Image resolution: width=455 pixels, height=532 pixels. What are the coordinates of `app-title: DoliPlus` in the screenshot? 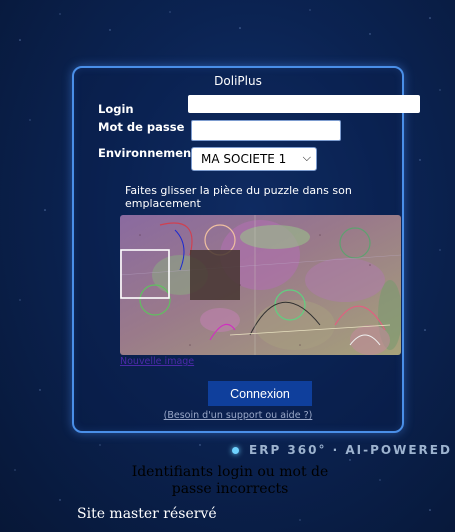 It's located at (238, 81).